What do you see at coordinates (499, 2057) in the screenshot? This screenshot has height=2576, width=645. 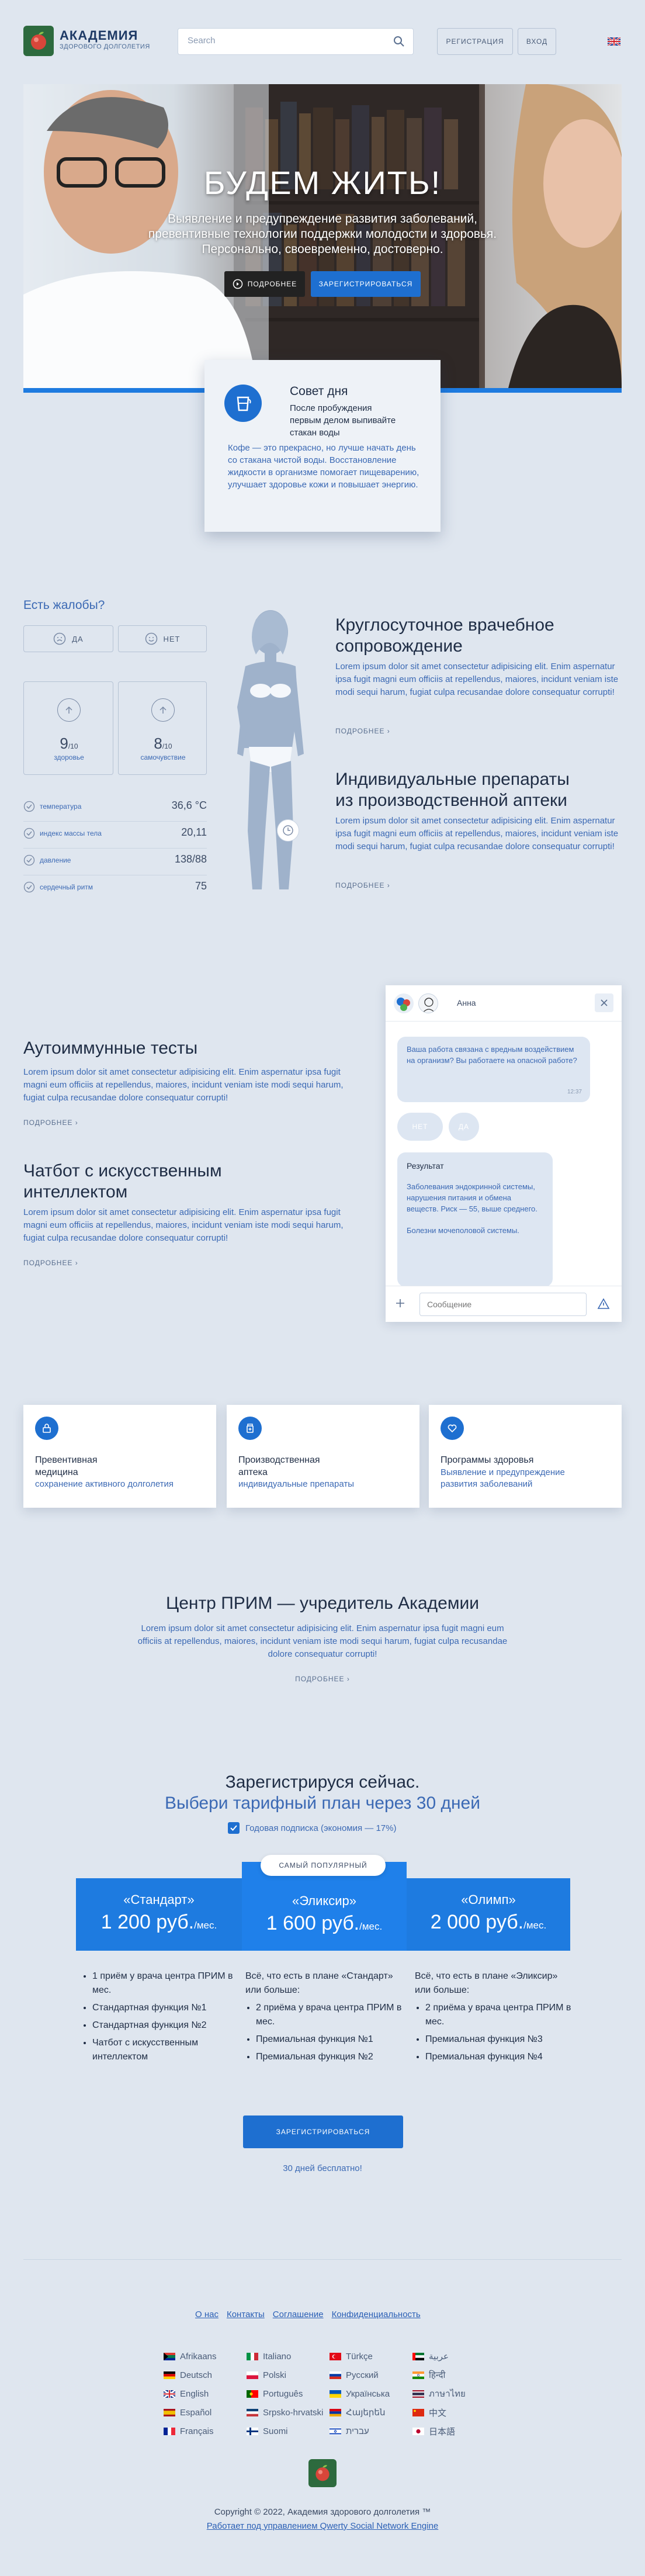 I see `plan-feature: Премиальная функция №4` at bounding box center [499, 2057].